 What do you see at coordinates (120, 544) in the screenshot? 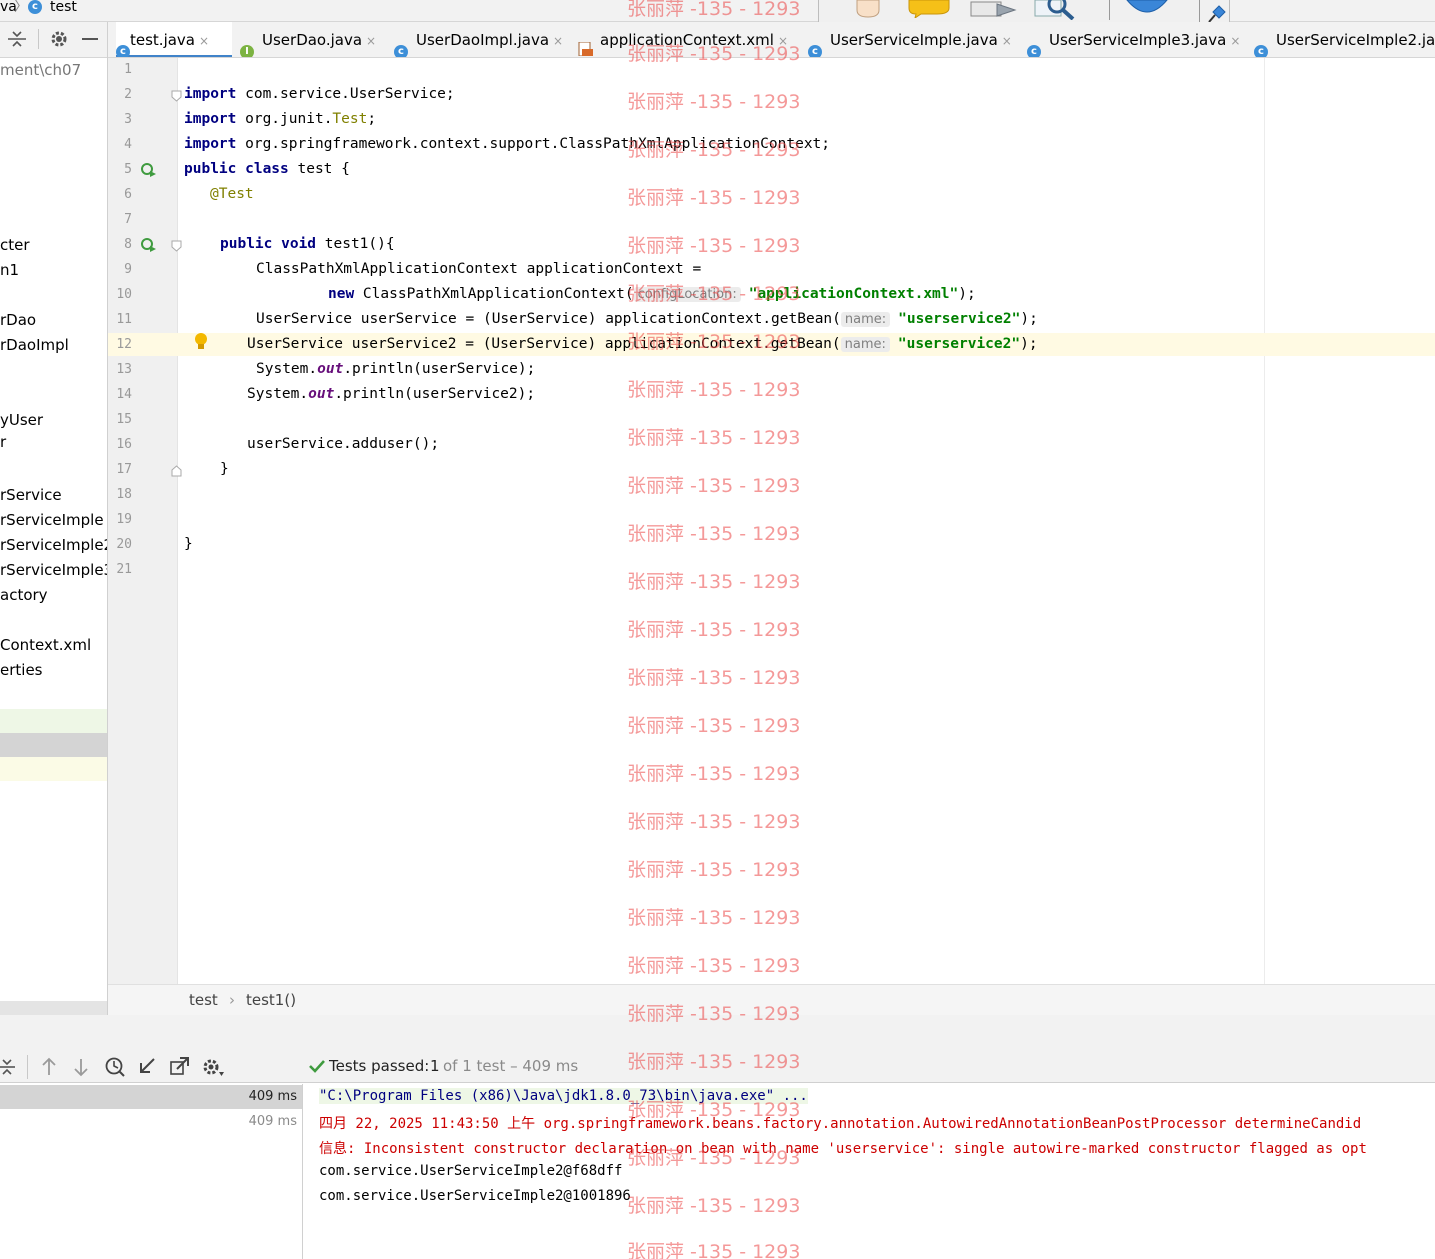
I see `line-number: 20` at bounding box center [120, 544].